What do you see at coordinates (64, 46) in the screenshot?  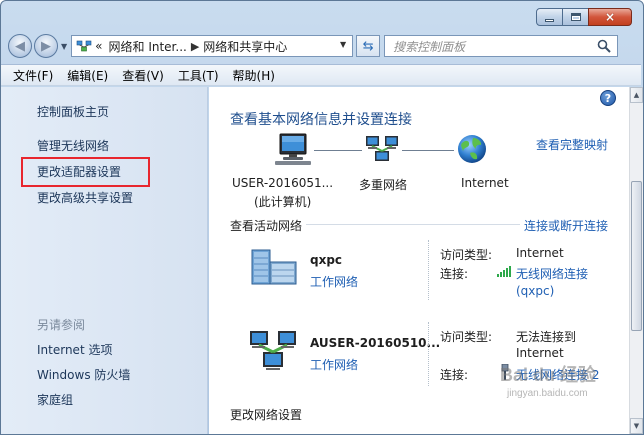 I see `recent-pages-dropdown: ▼` at bounding box center [64, 46].